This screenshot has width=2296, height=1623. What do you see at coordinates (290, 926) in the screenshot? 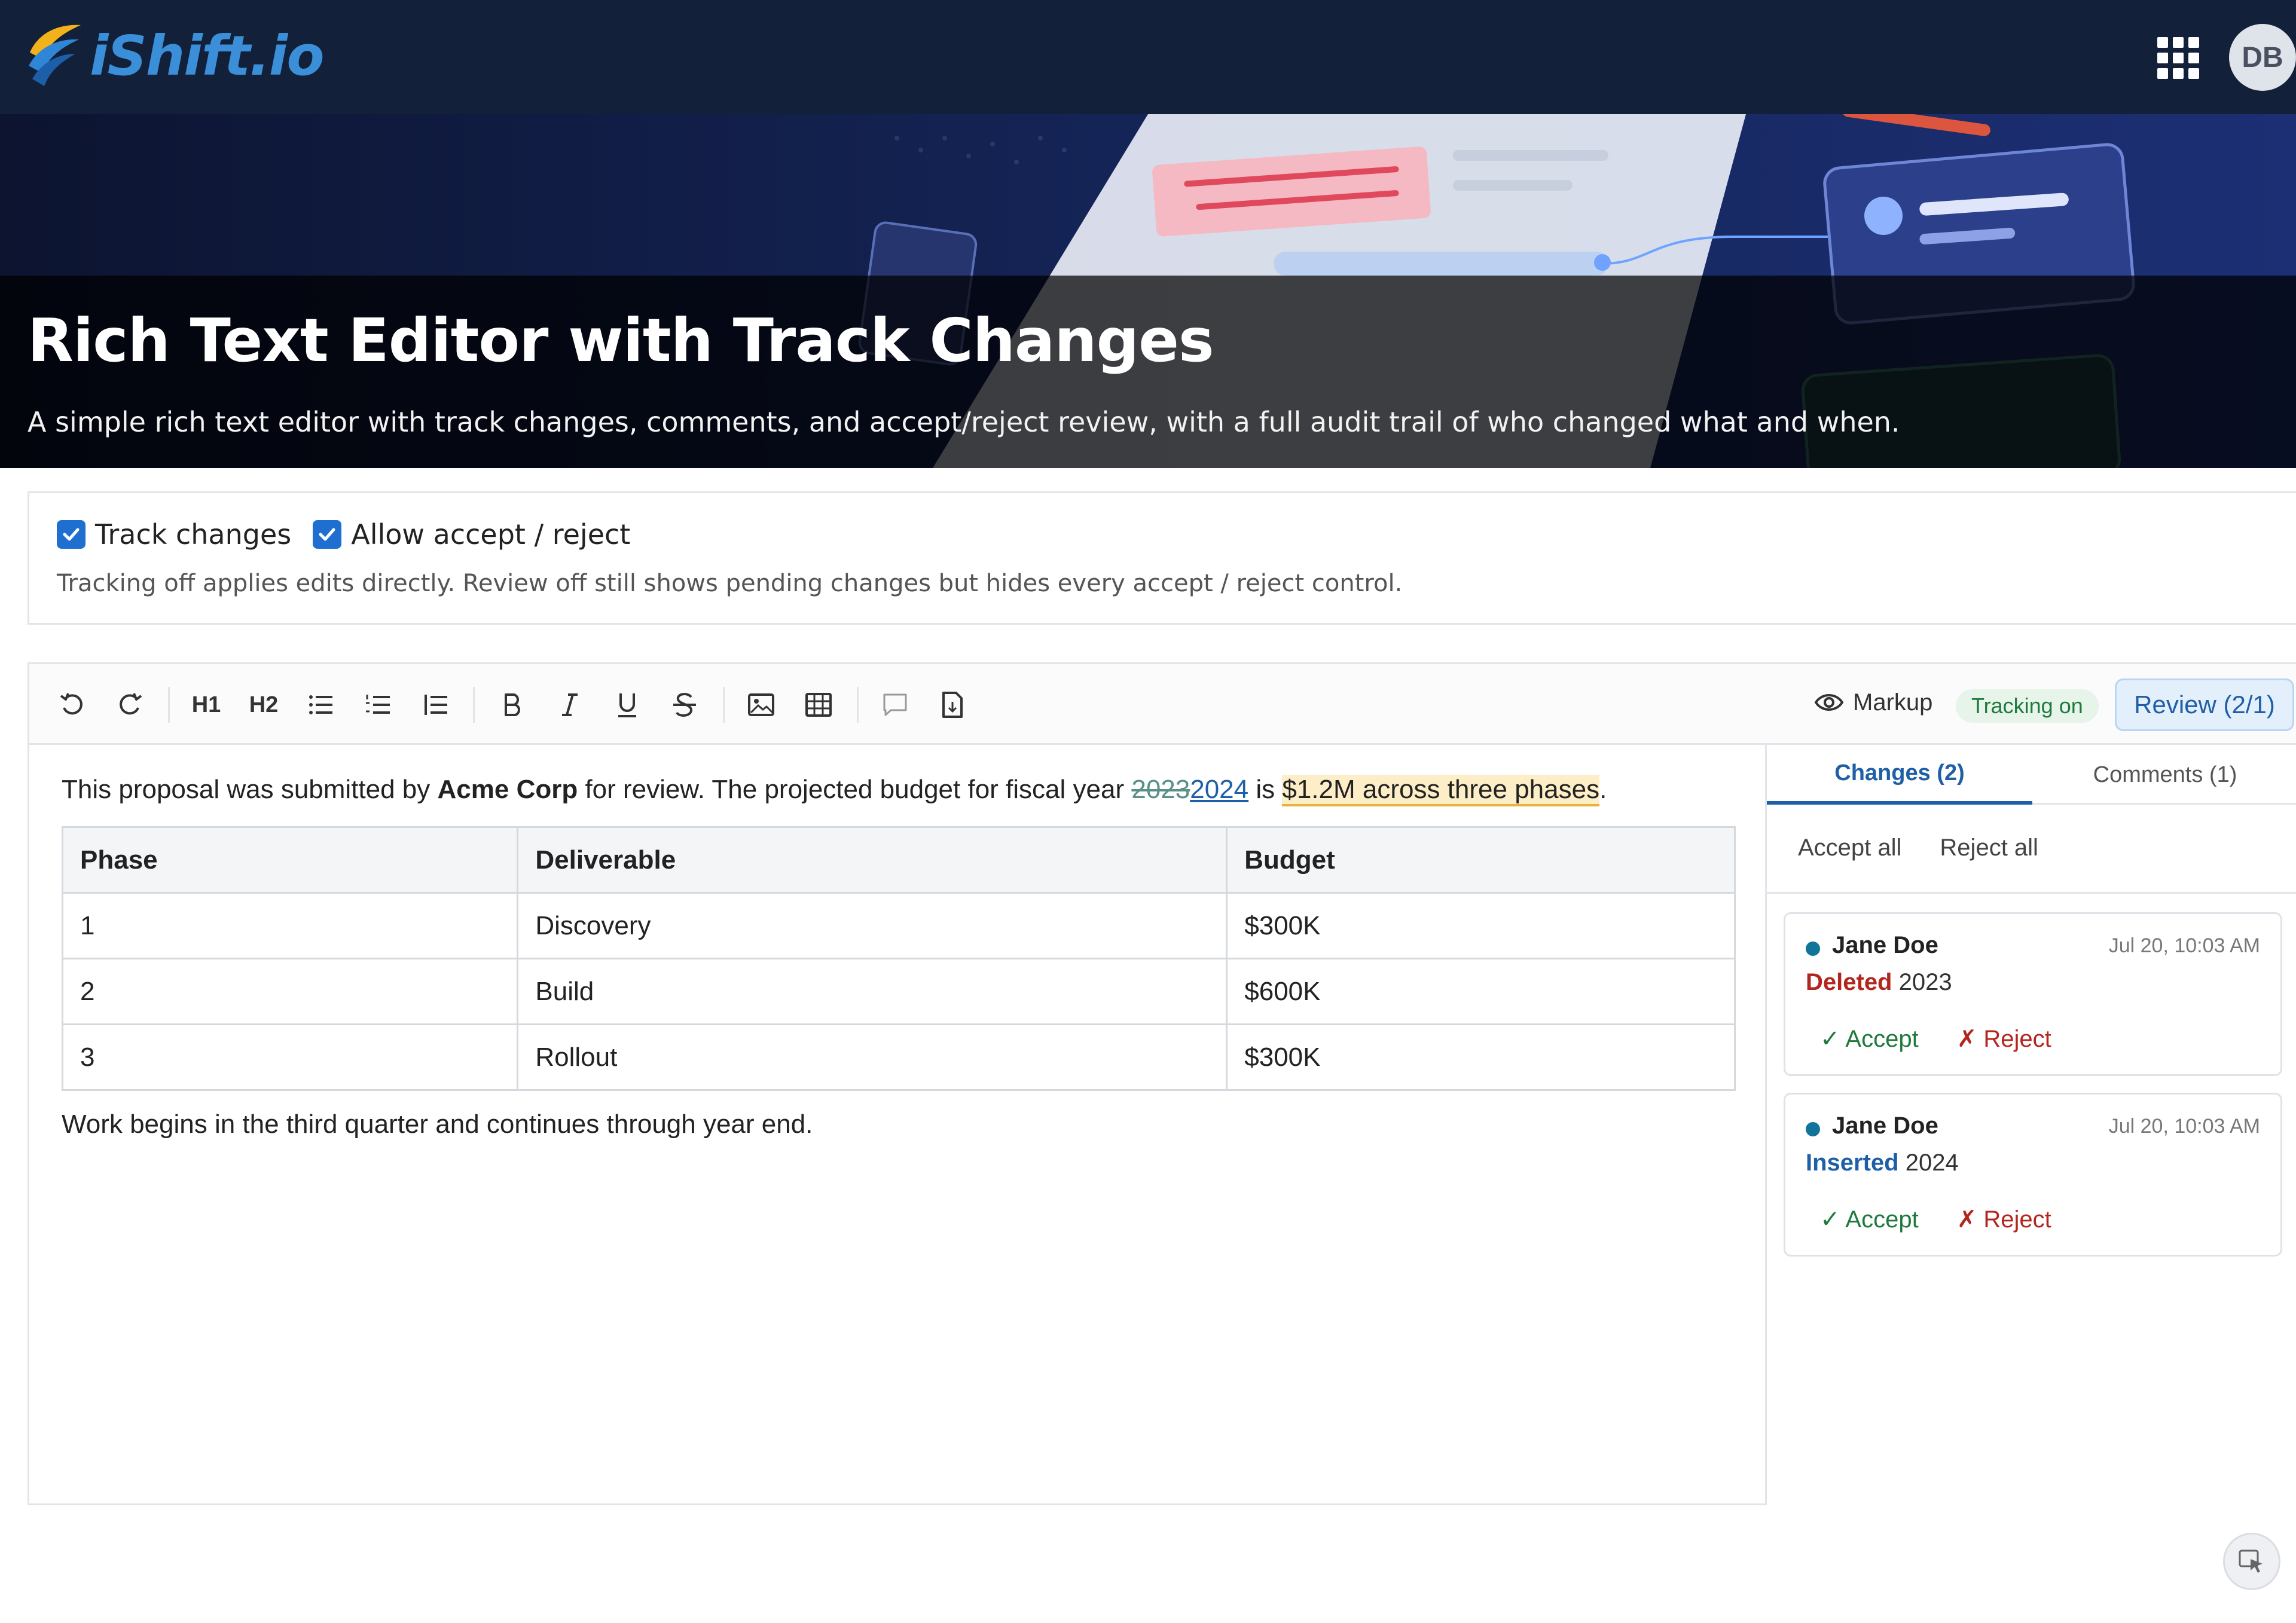
I see `table-cell: 1` at bounding box center [290, 926].